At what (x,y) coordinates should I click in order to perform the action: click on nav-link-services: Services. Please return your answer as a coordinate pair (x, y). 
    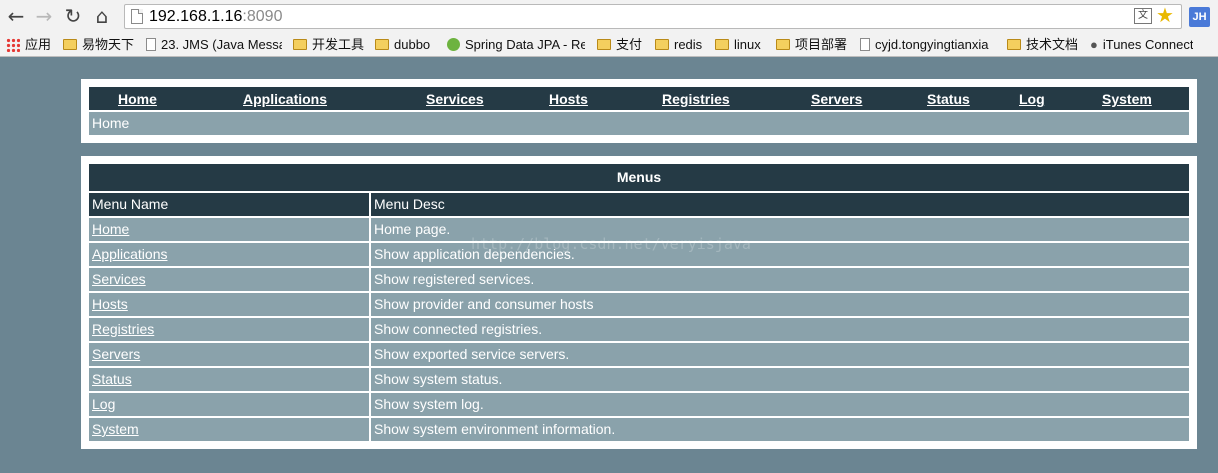
    Looking at the image, I should click on (455, 98).